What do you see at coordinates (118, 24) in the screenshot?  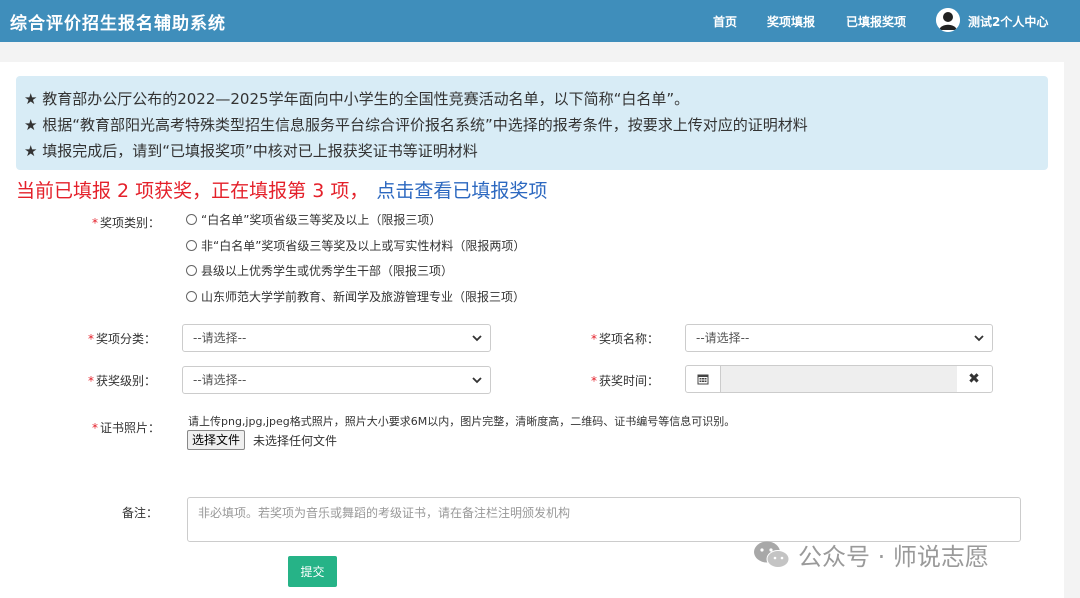 I see `app-title: 综合评价招生报名辅助系统` at bounding box center [118, 24].